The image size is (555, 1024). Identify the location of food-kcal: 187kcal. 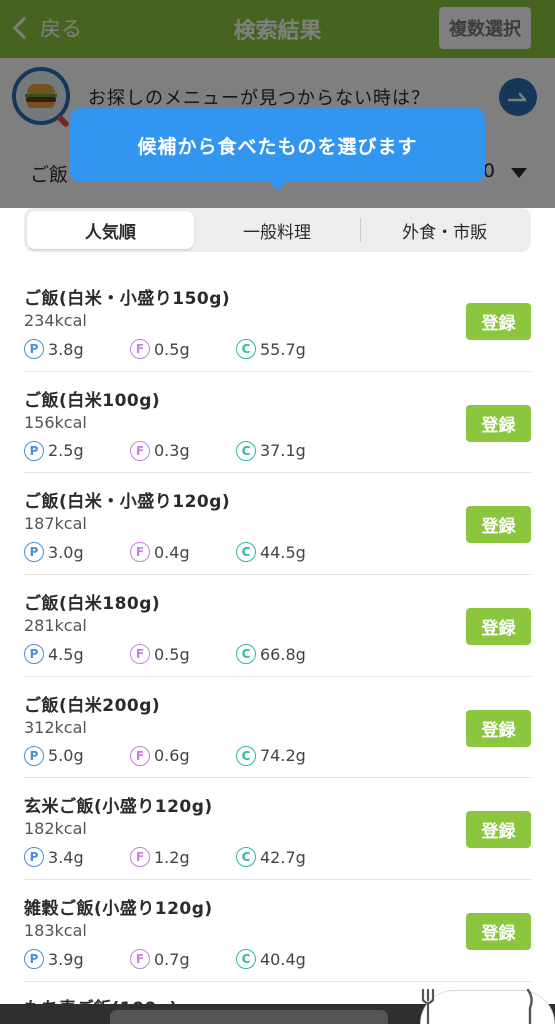
(55, 524).